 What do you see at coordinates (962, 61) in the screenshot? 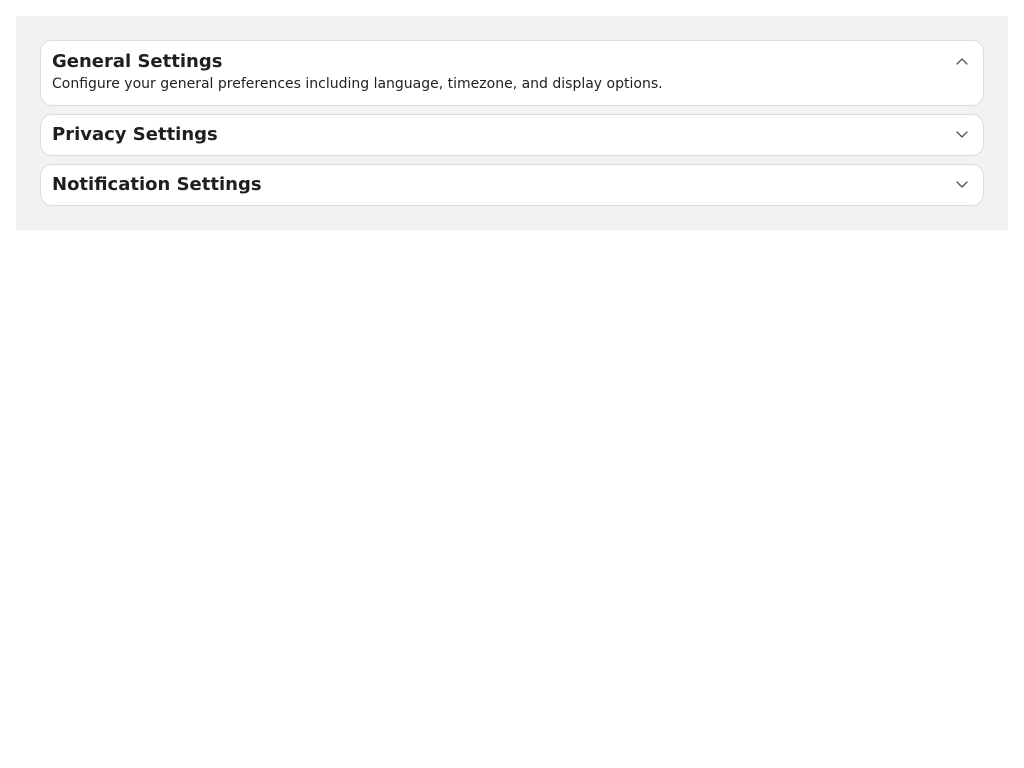
I see `chevron-up-icon` at bounding box center [962, 61].